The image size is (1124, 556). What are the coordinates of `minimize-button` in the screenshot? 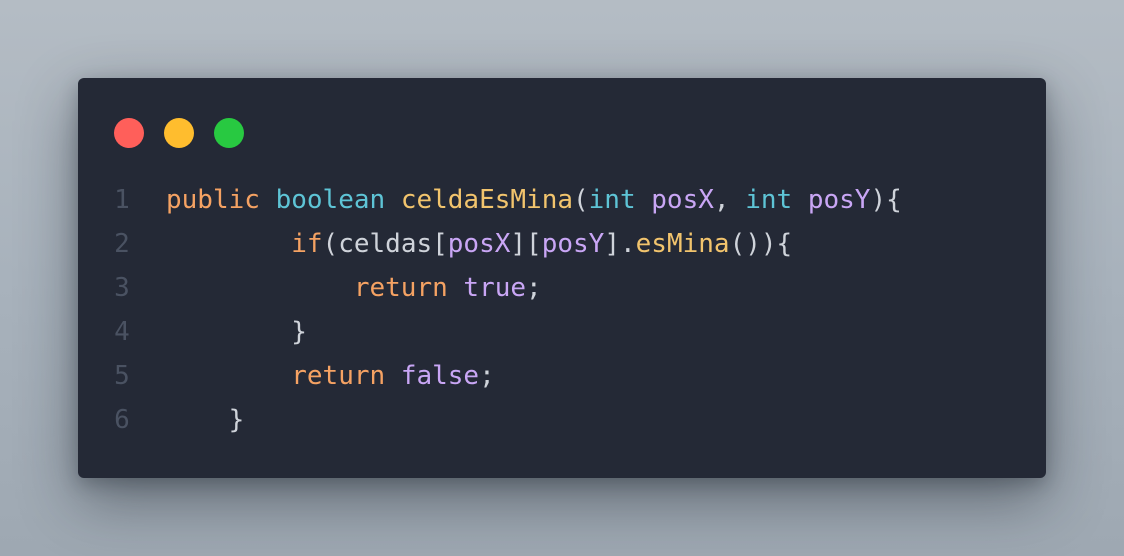 It's located at (179, 133).